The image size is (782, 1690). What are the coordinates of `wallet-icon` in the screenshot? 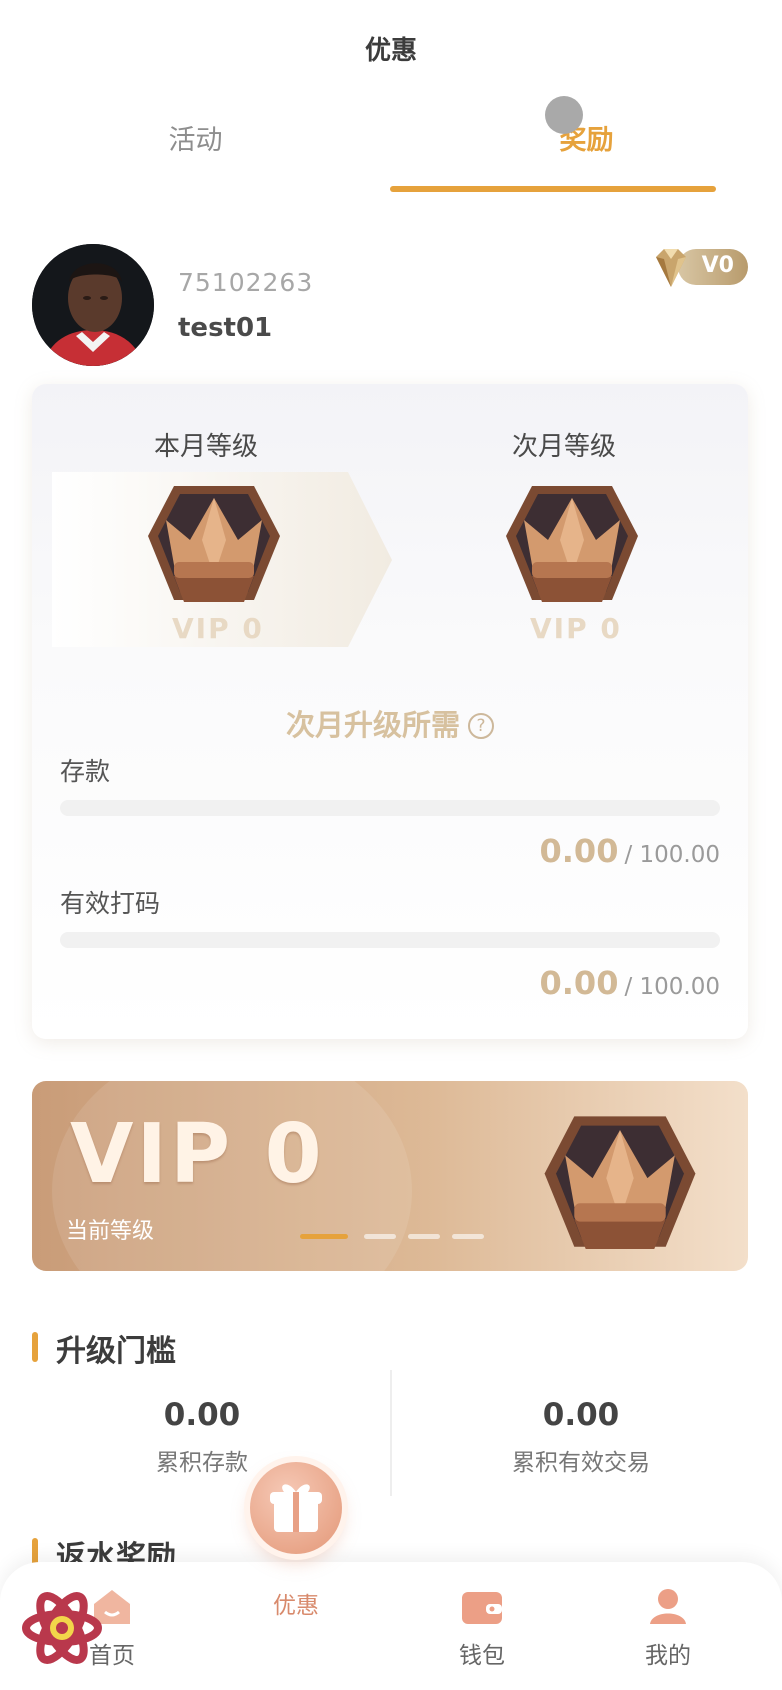 It's located at (482, 1608).